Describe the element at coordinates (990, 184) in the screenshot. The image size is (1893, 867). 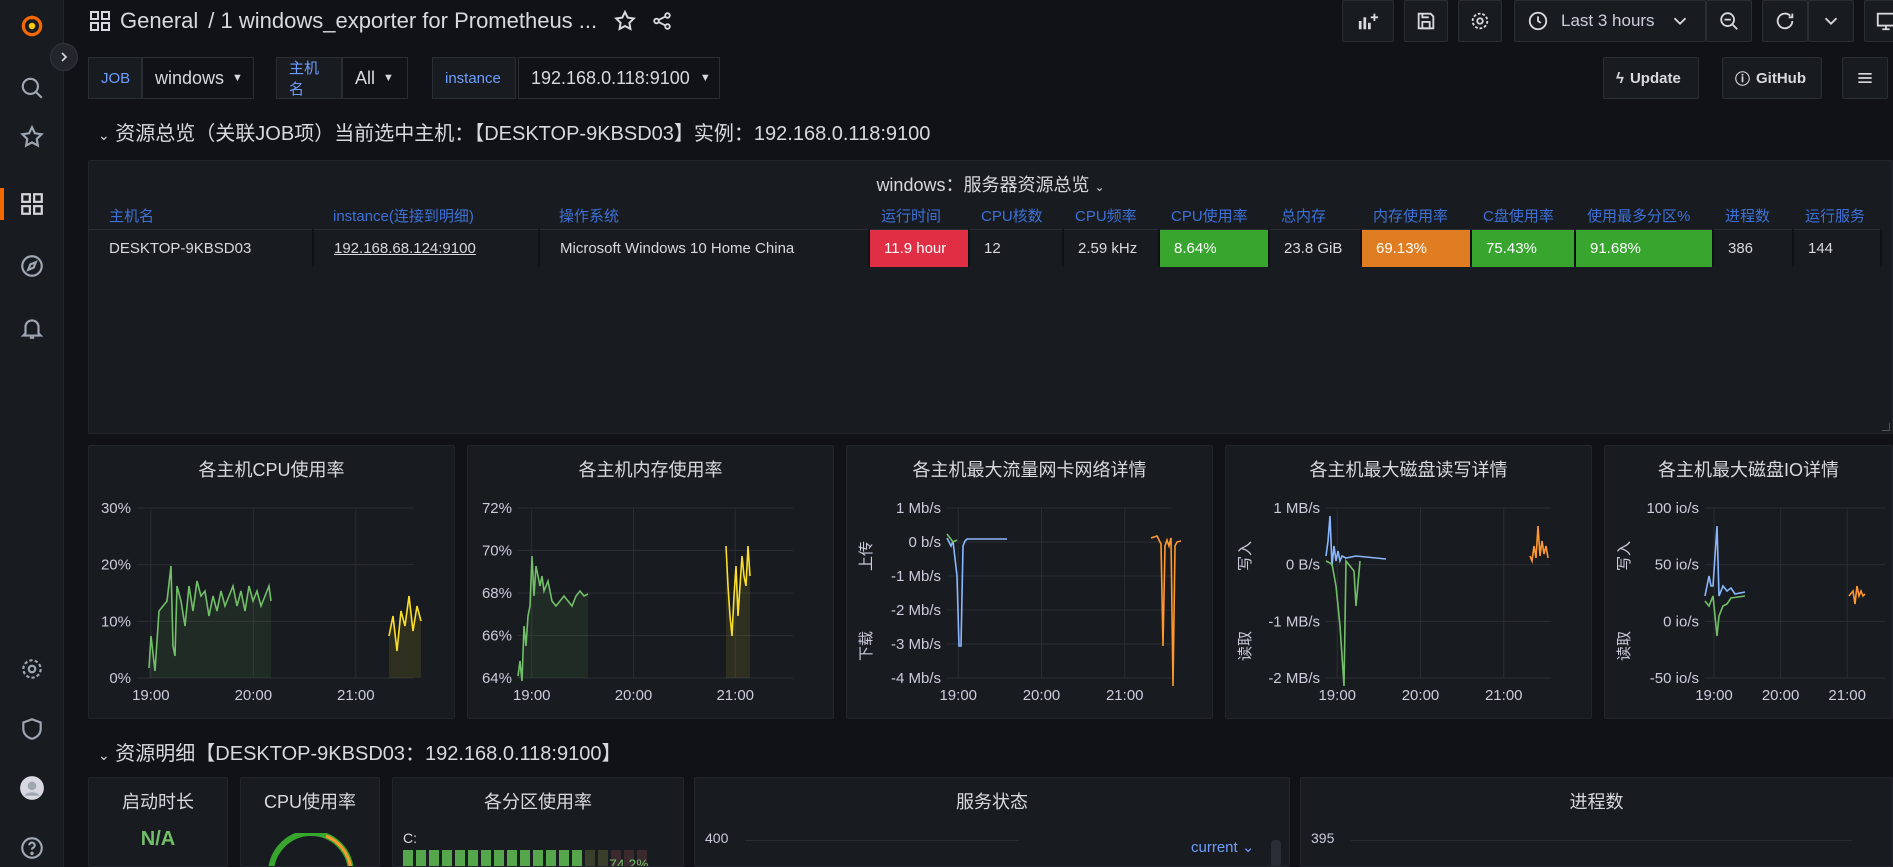
I see `table-panel-title: windows：服务器资源总览 ⌄` at that location.